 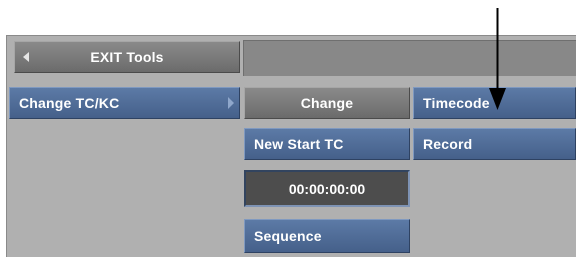 I want to click on timecode-selector: Timecode, so click(x=494, y=103).